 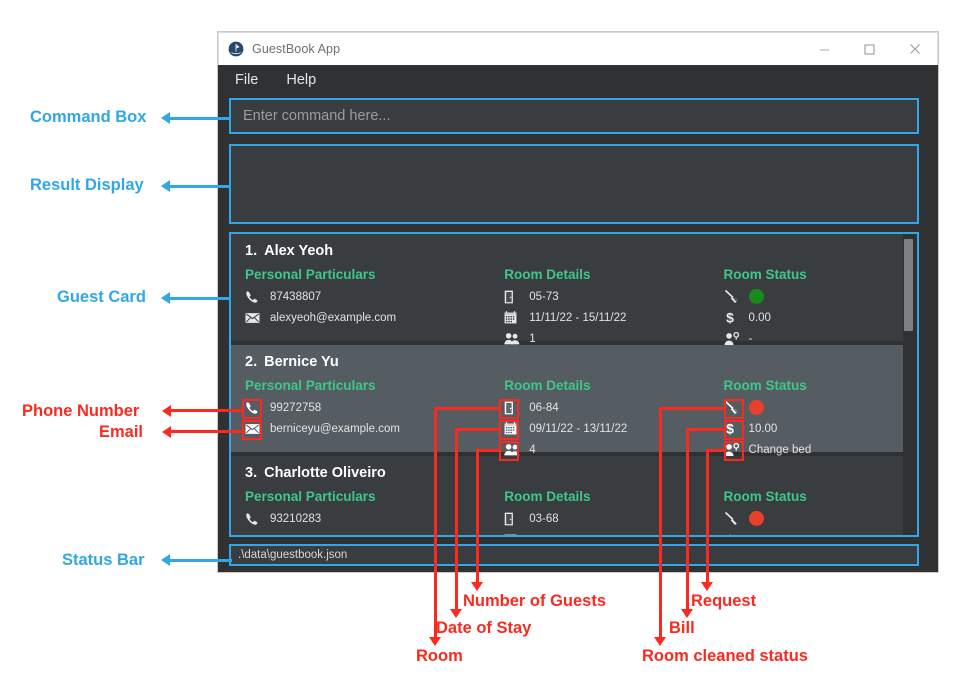 What do you see at coordinates (251, 473) in the screenshot?
I see `guest-index: 3.` at bounding box center [251, 473].